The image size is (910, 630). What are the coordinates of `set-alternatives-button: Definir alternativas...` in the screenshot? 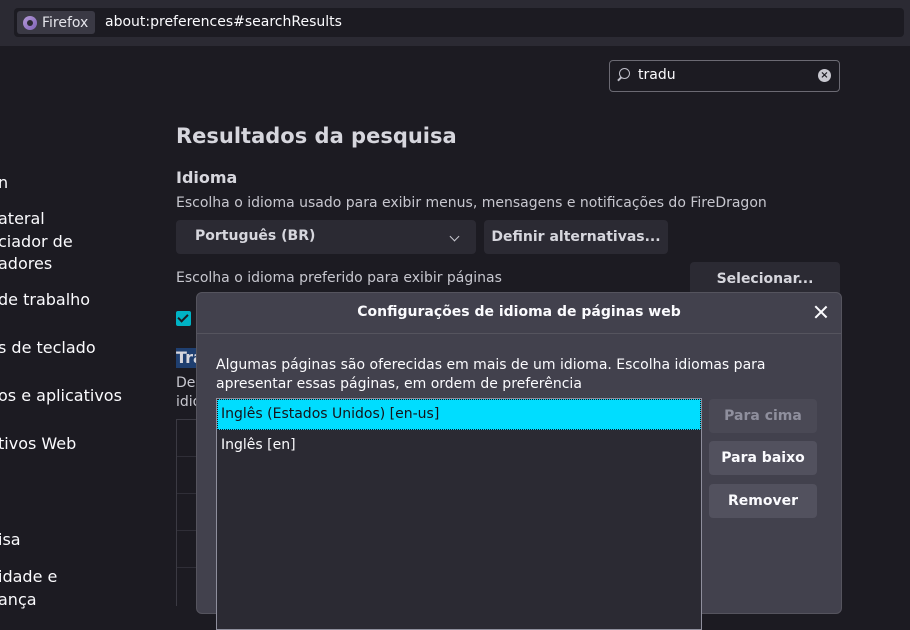 It's located at (576, 237).